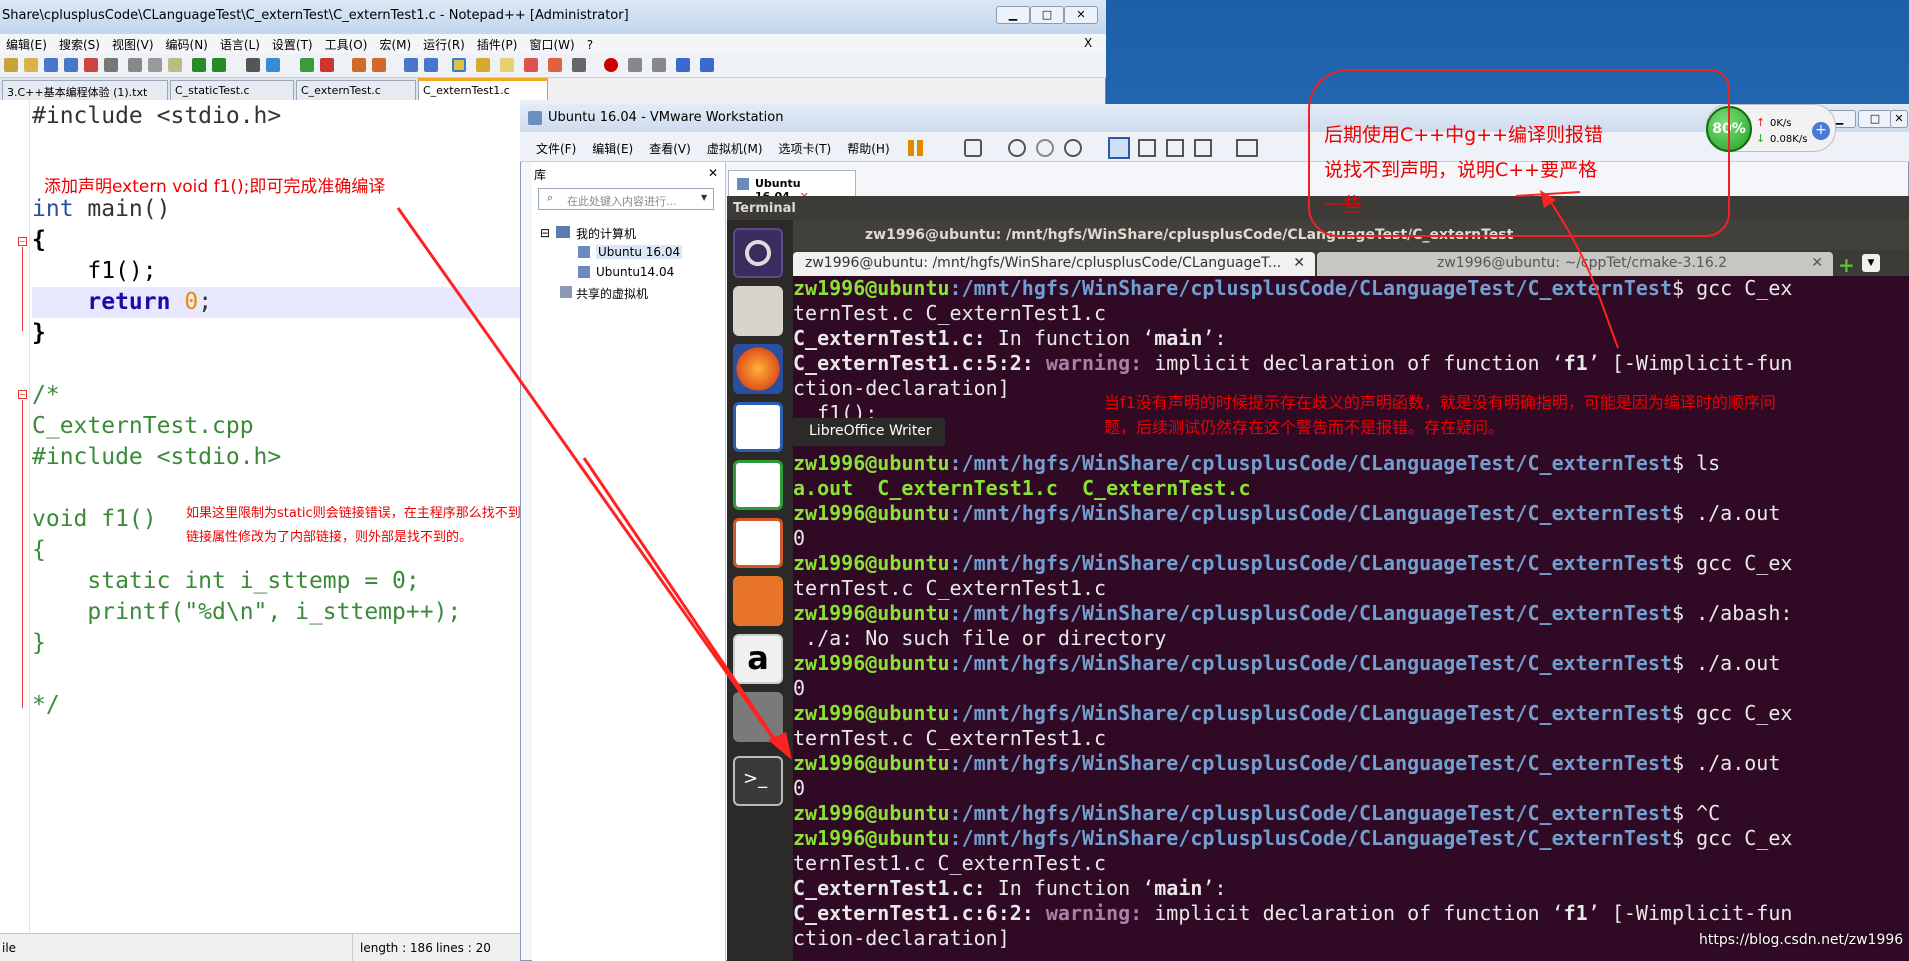 The width and height of the screenshot is (1909, 961). Describe the element at coordinates (611, 65) in the screenshot. I see `record-macro-icon` at that location.